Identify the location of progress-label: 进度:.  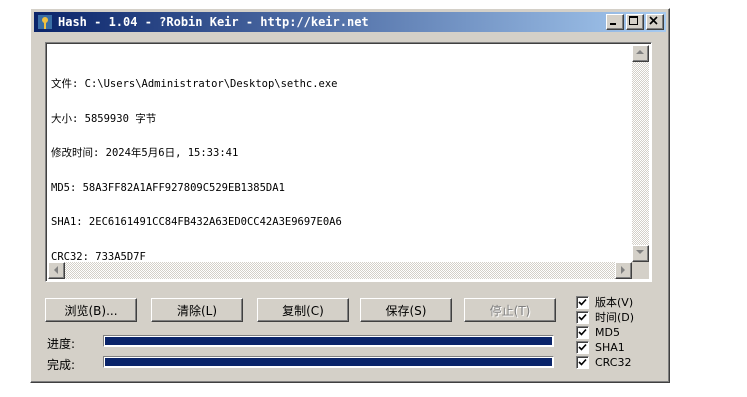
(61, 344).